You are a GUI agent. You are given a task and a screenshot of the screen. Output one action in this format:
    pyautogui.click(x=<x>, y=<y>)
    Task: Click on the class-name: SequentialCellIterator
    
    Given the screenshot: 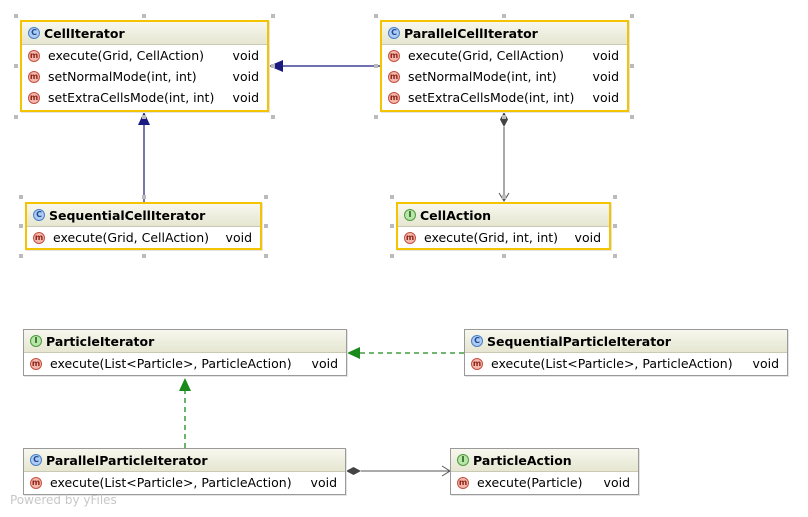 What is the action you would take?
    pyautogui.click(x=127, y=215)
    